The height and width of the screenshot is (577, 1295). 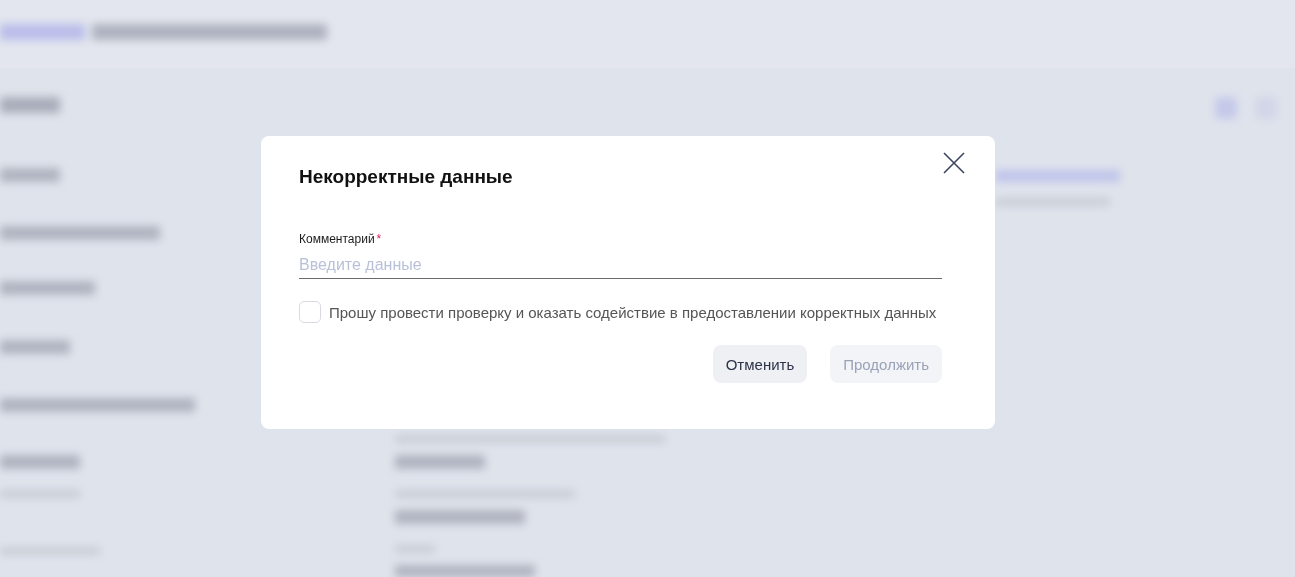 I want to click on close-button, so click(x=954, y=163).